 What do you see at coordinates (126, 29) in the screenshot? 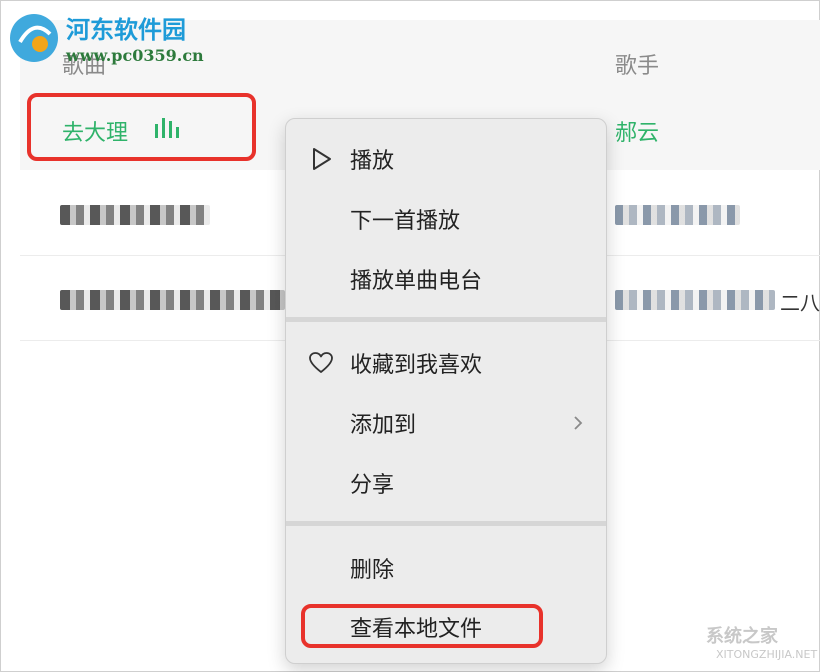
I see `watermark-name: 河东软件园` at bounding box center [126, 29].